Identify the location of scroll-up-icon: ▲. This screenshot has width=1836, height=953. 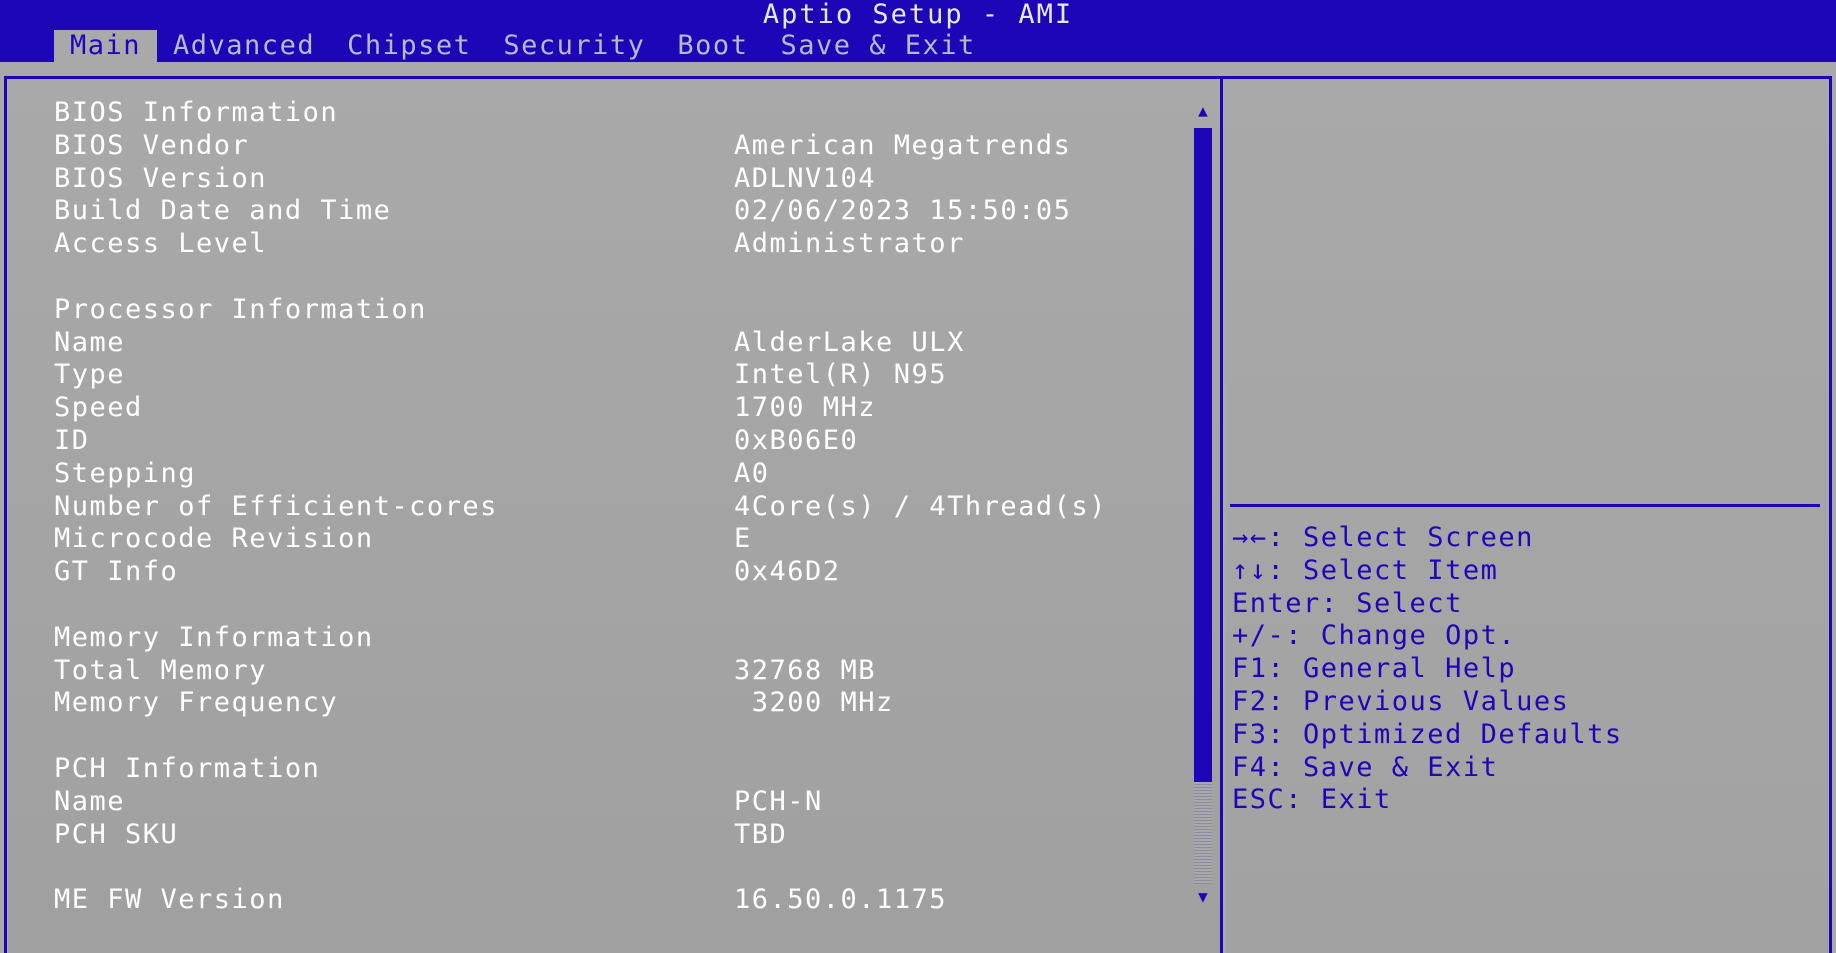
(1203, 111).